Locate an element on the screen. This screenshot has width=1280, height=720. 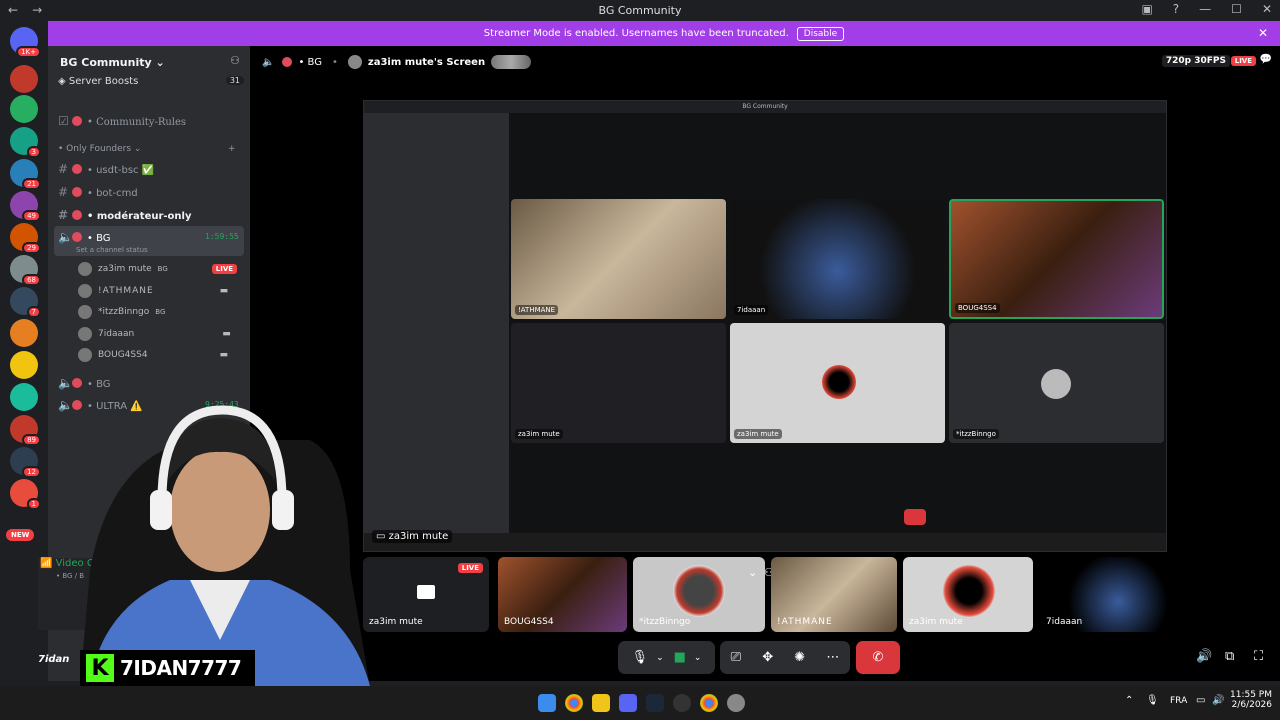
chat-icon: 💬 is located at coordinates (1266, 59).